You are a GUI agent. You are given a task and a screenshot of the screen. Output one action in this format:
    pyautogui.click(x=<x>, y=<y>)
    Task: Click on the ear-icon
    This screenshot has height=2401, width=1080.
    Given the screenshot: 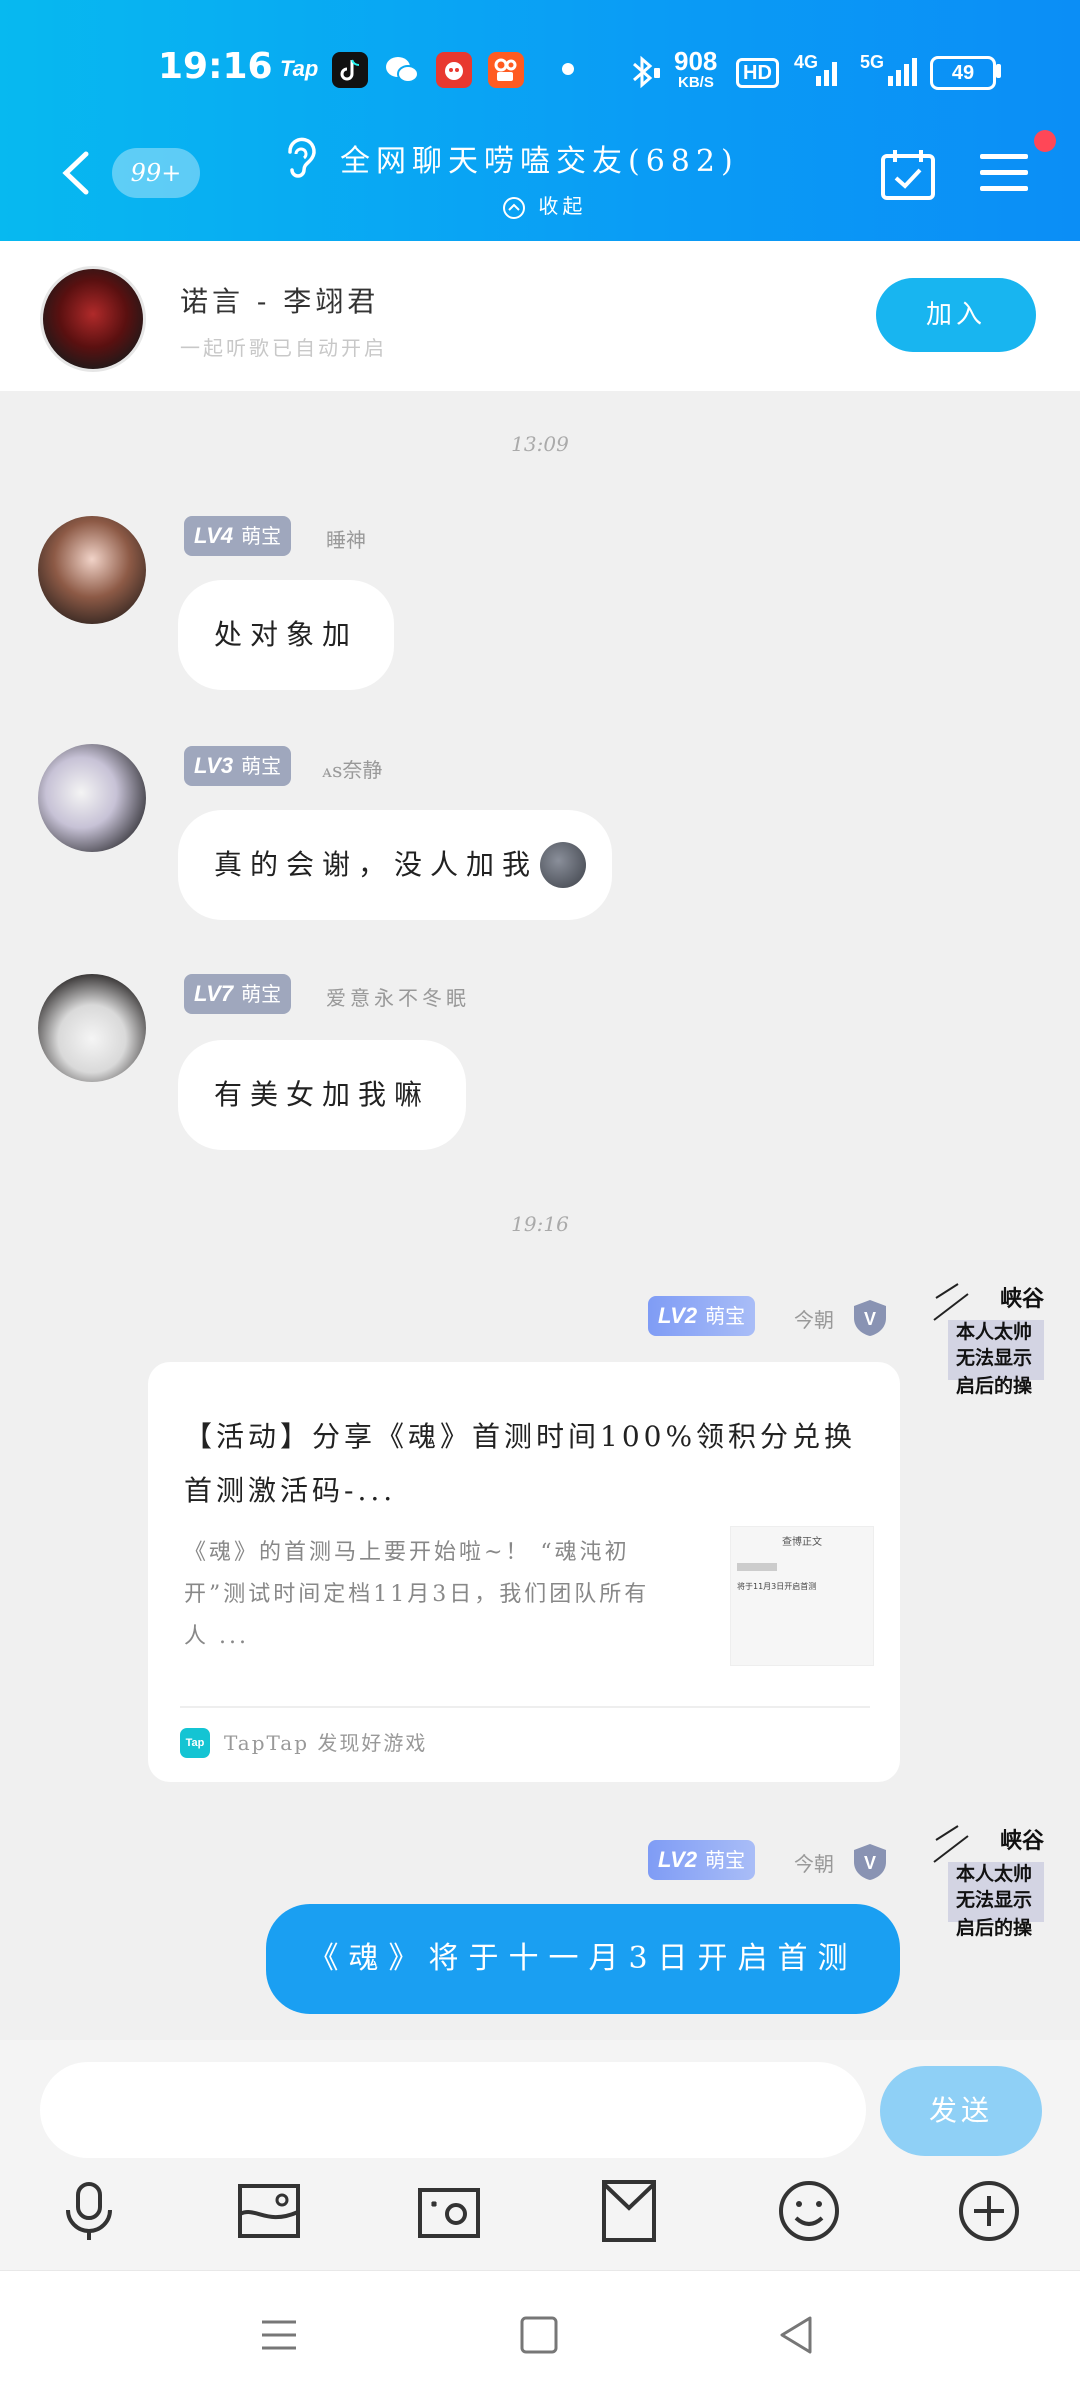 What is the action you would take?
    pyautogui.click(x=300, y=159)
    